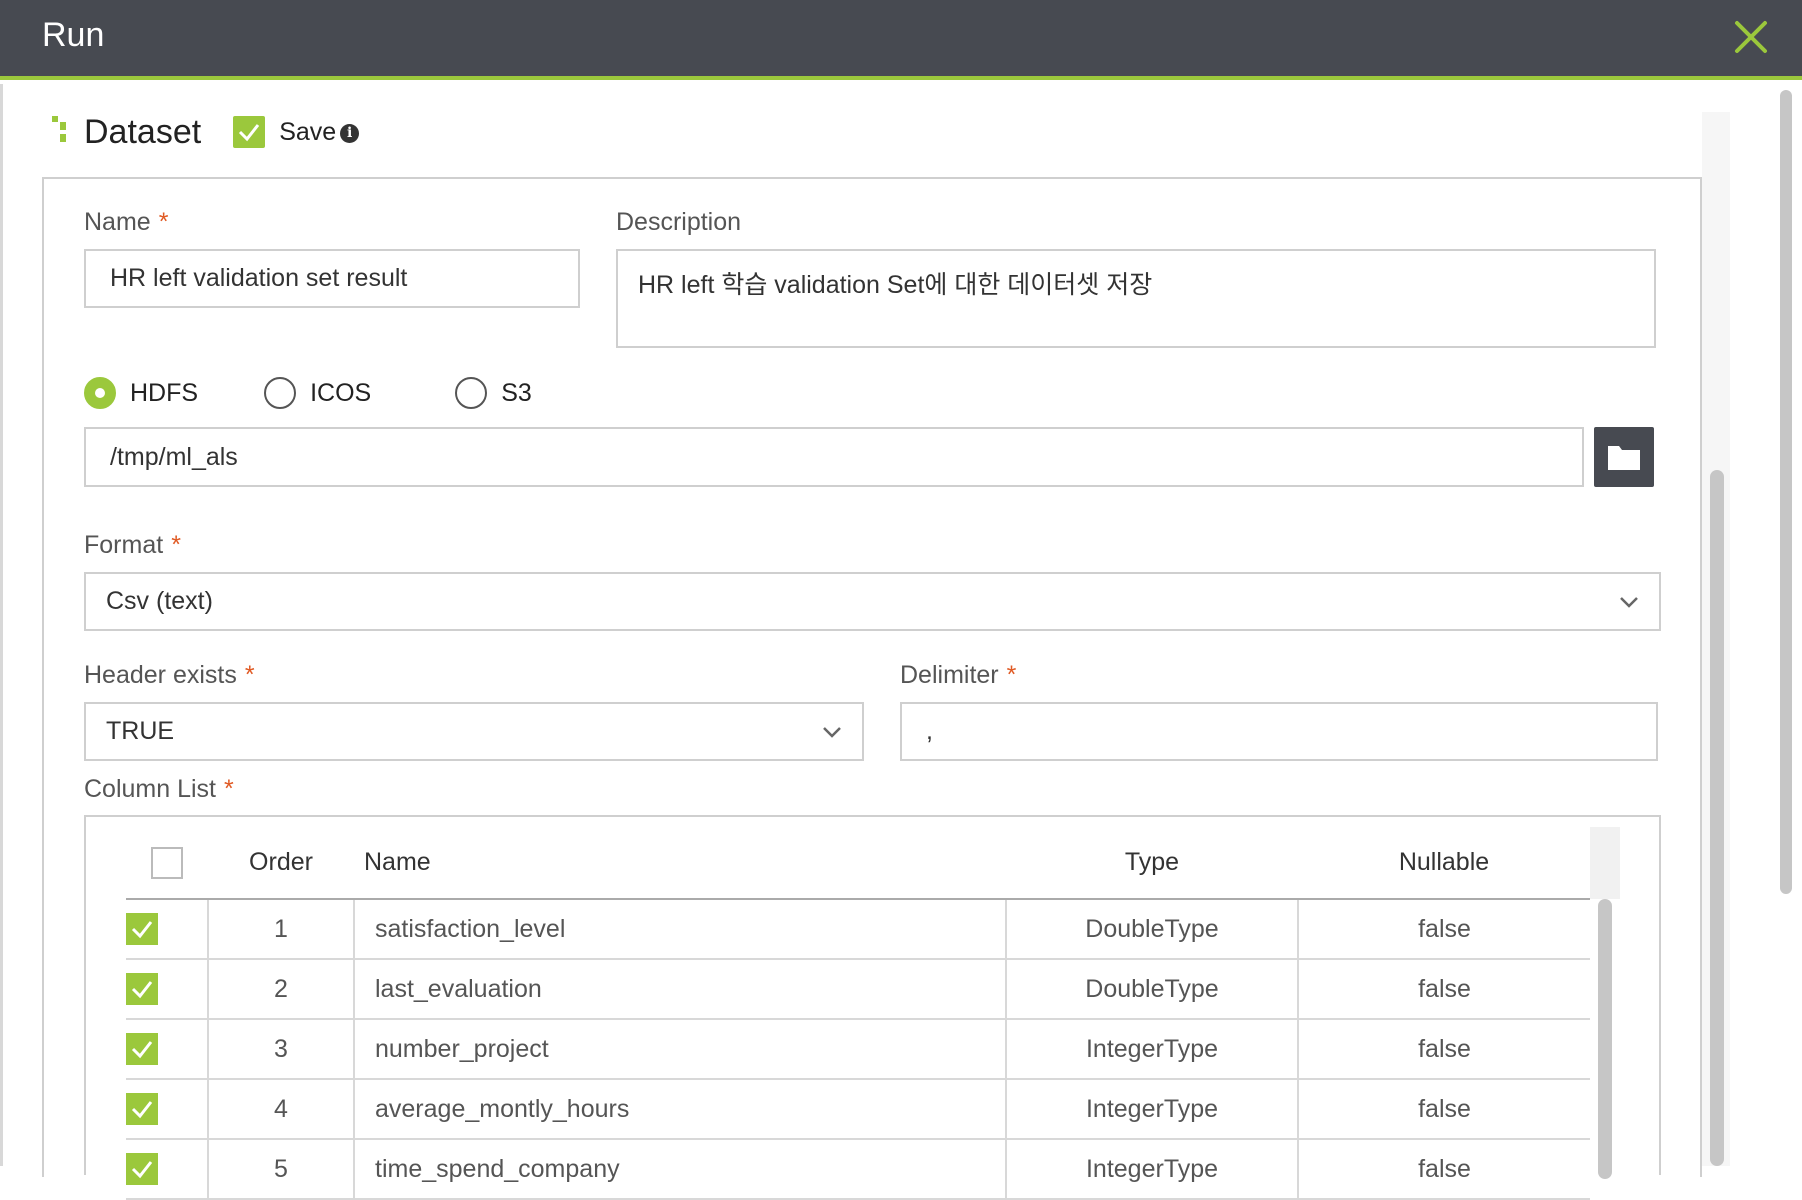  I want to click on modal-header: Run, so click(901, 40).